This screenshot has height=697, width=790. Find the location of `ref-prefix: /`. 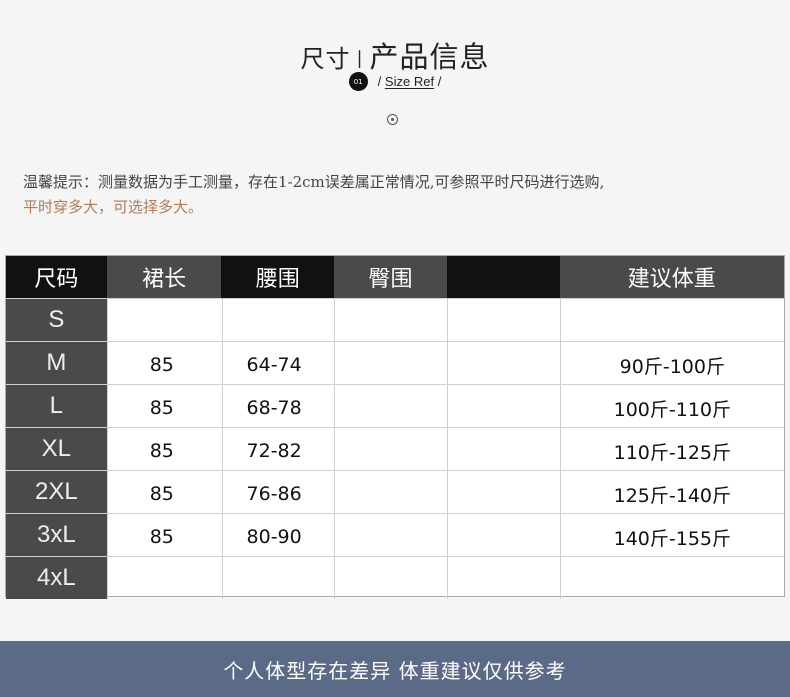

ref-prefix: / is located at coordinates (379, 81).